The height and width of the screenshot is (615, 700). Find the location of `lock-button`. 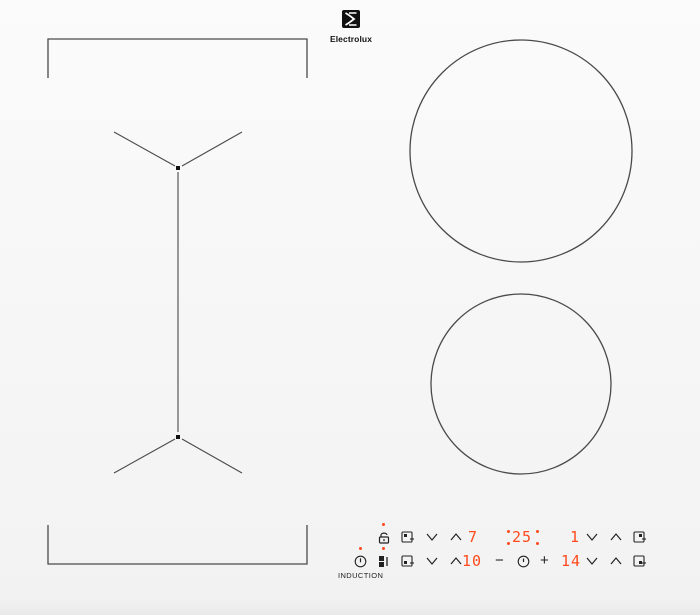

lock-button is located at coordinates (384, 537).